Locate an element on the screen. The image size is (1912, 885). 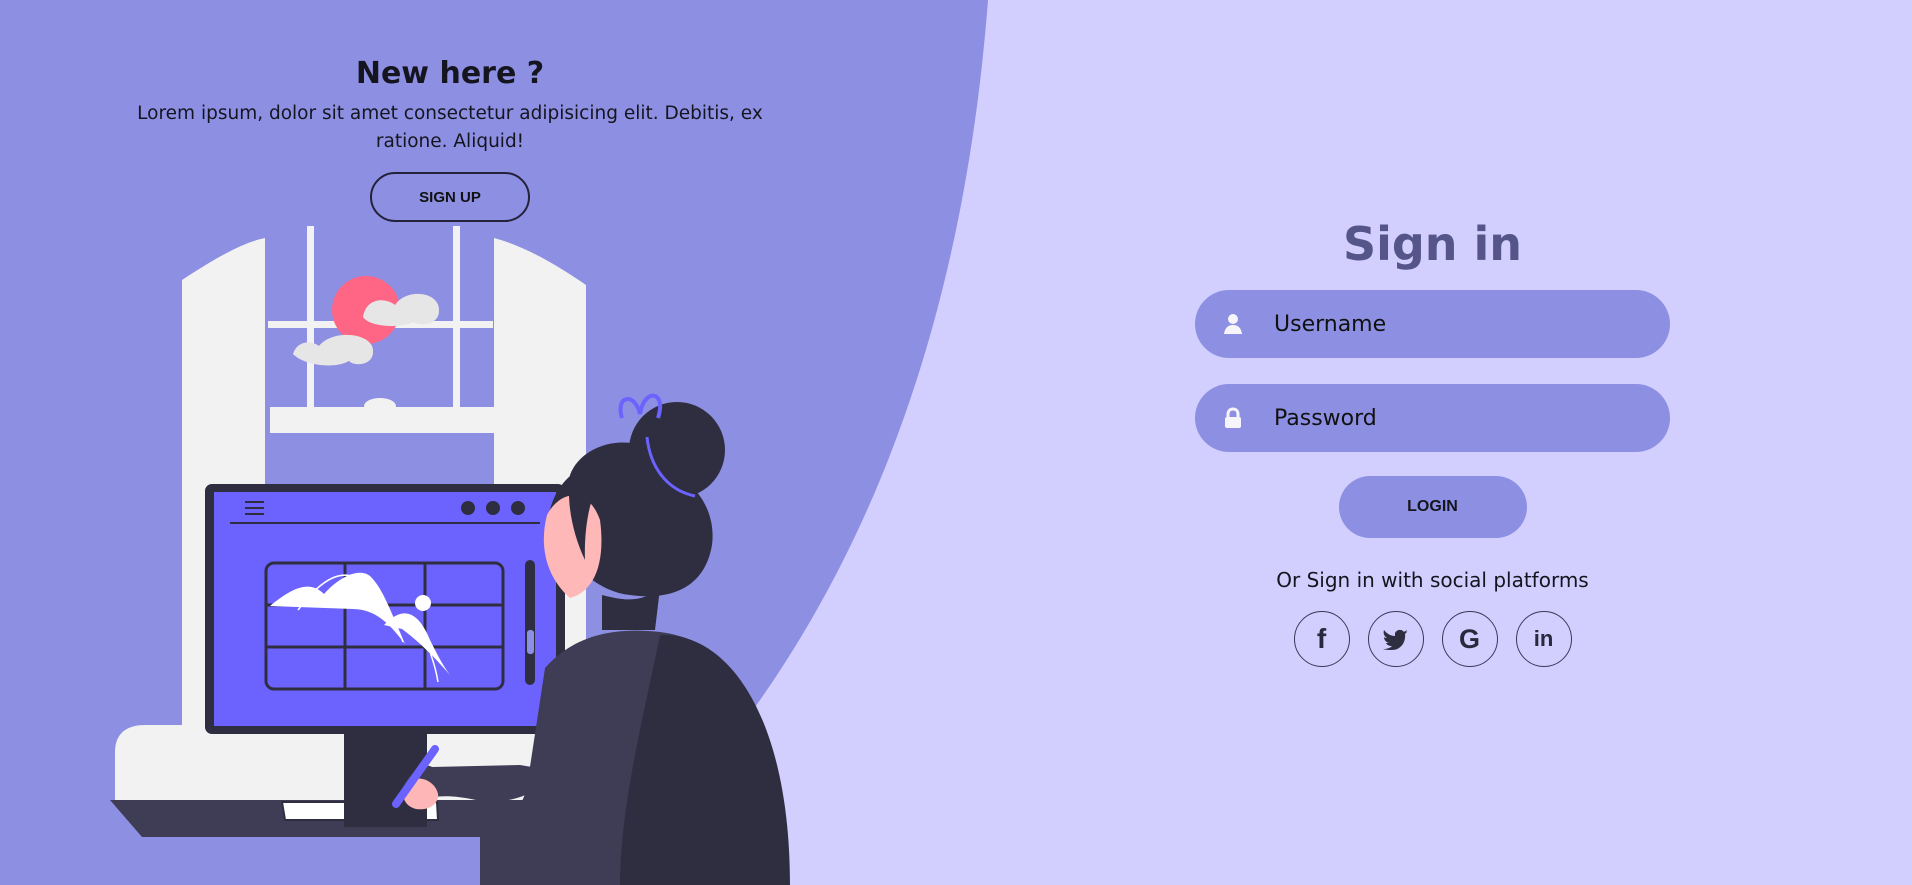
linkedin-icon: in is located at coordinates (1543, 638).